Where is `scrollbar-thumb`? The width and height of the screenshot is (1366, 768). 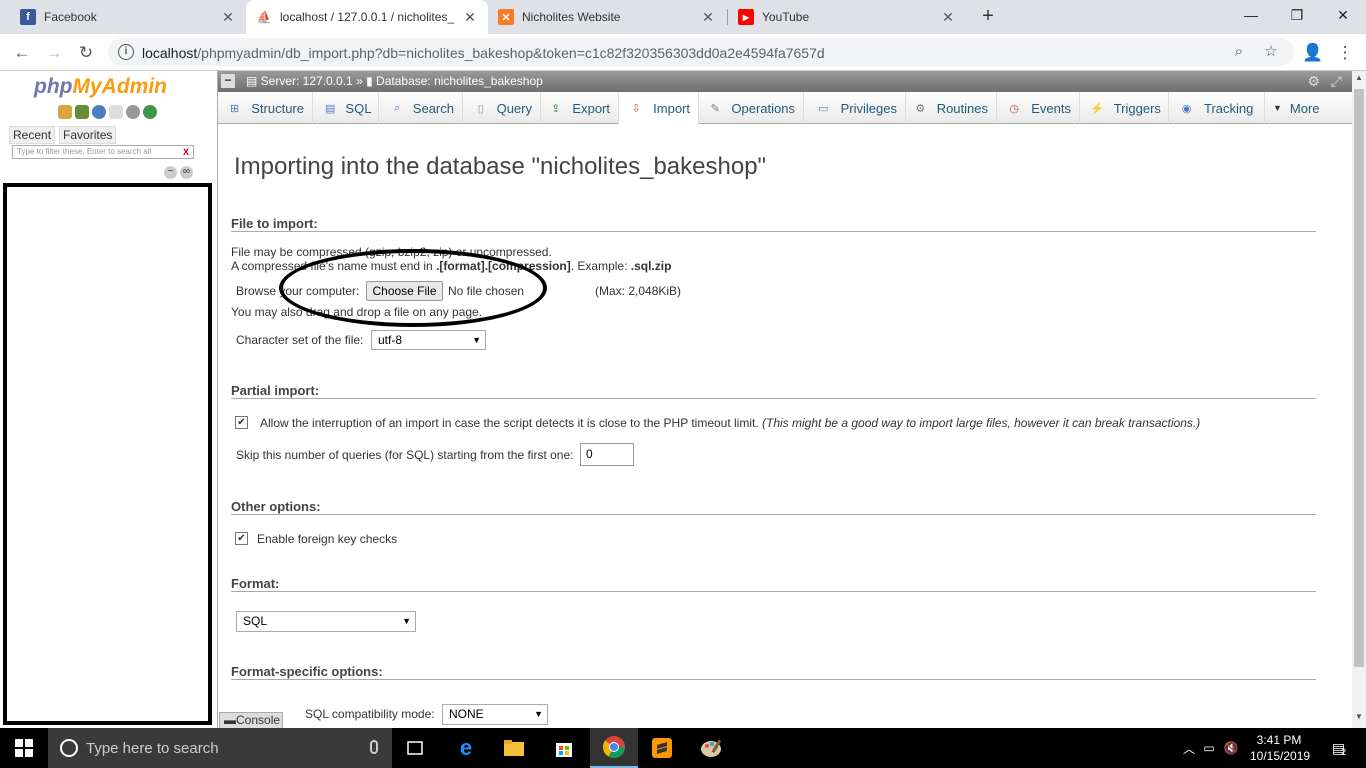
scrollbar-thumb is located at coordinates (1359, 378).